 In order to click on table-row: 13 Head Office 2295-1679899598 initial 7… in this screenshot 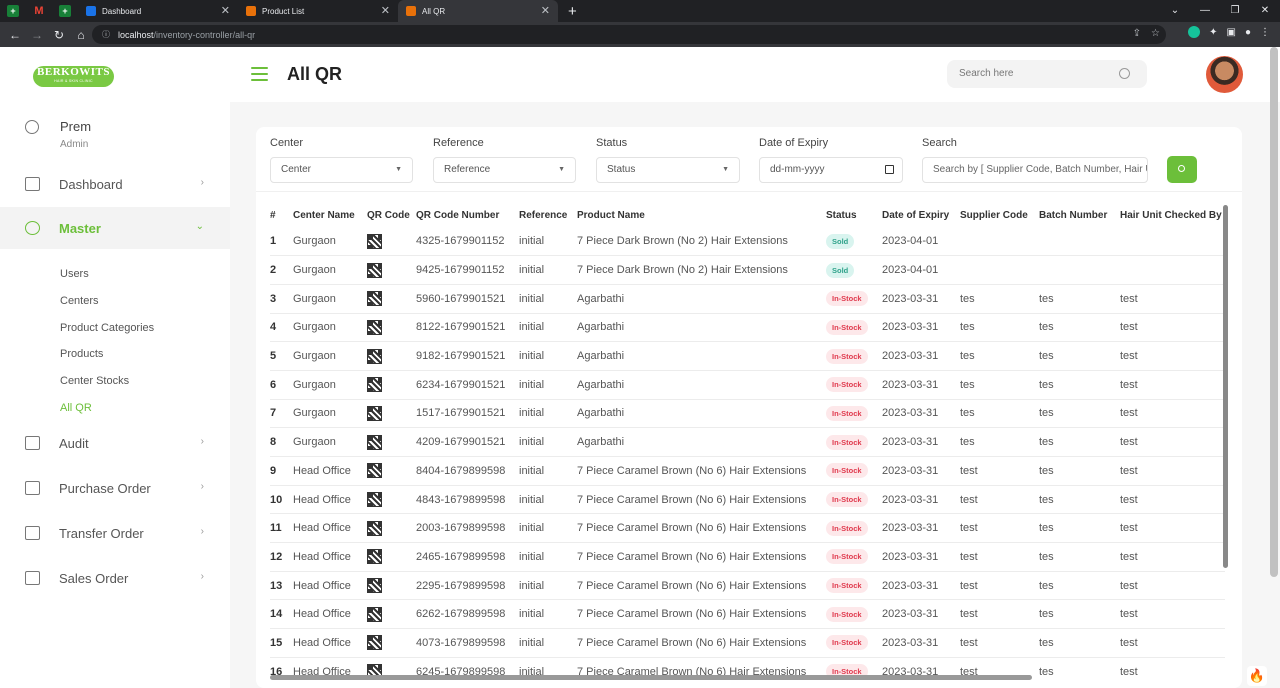, I will do `click(747, 586)`.